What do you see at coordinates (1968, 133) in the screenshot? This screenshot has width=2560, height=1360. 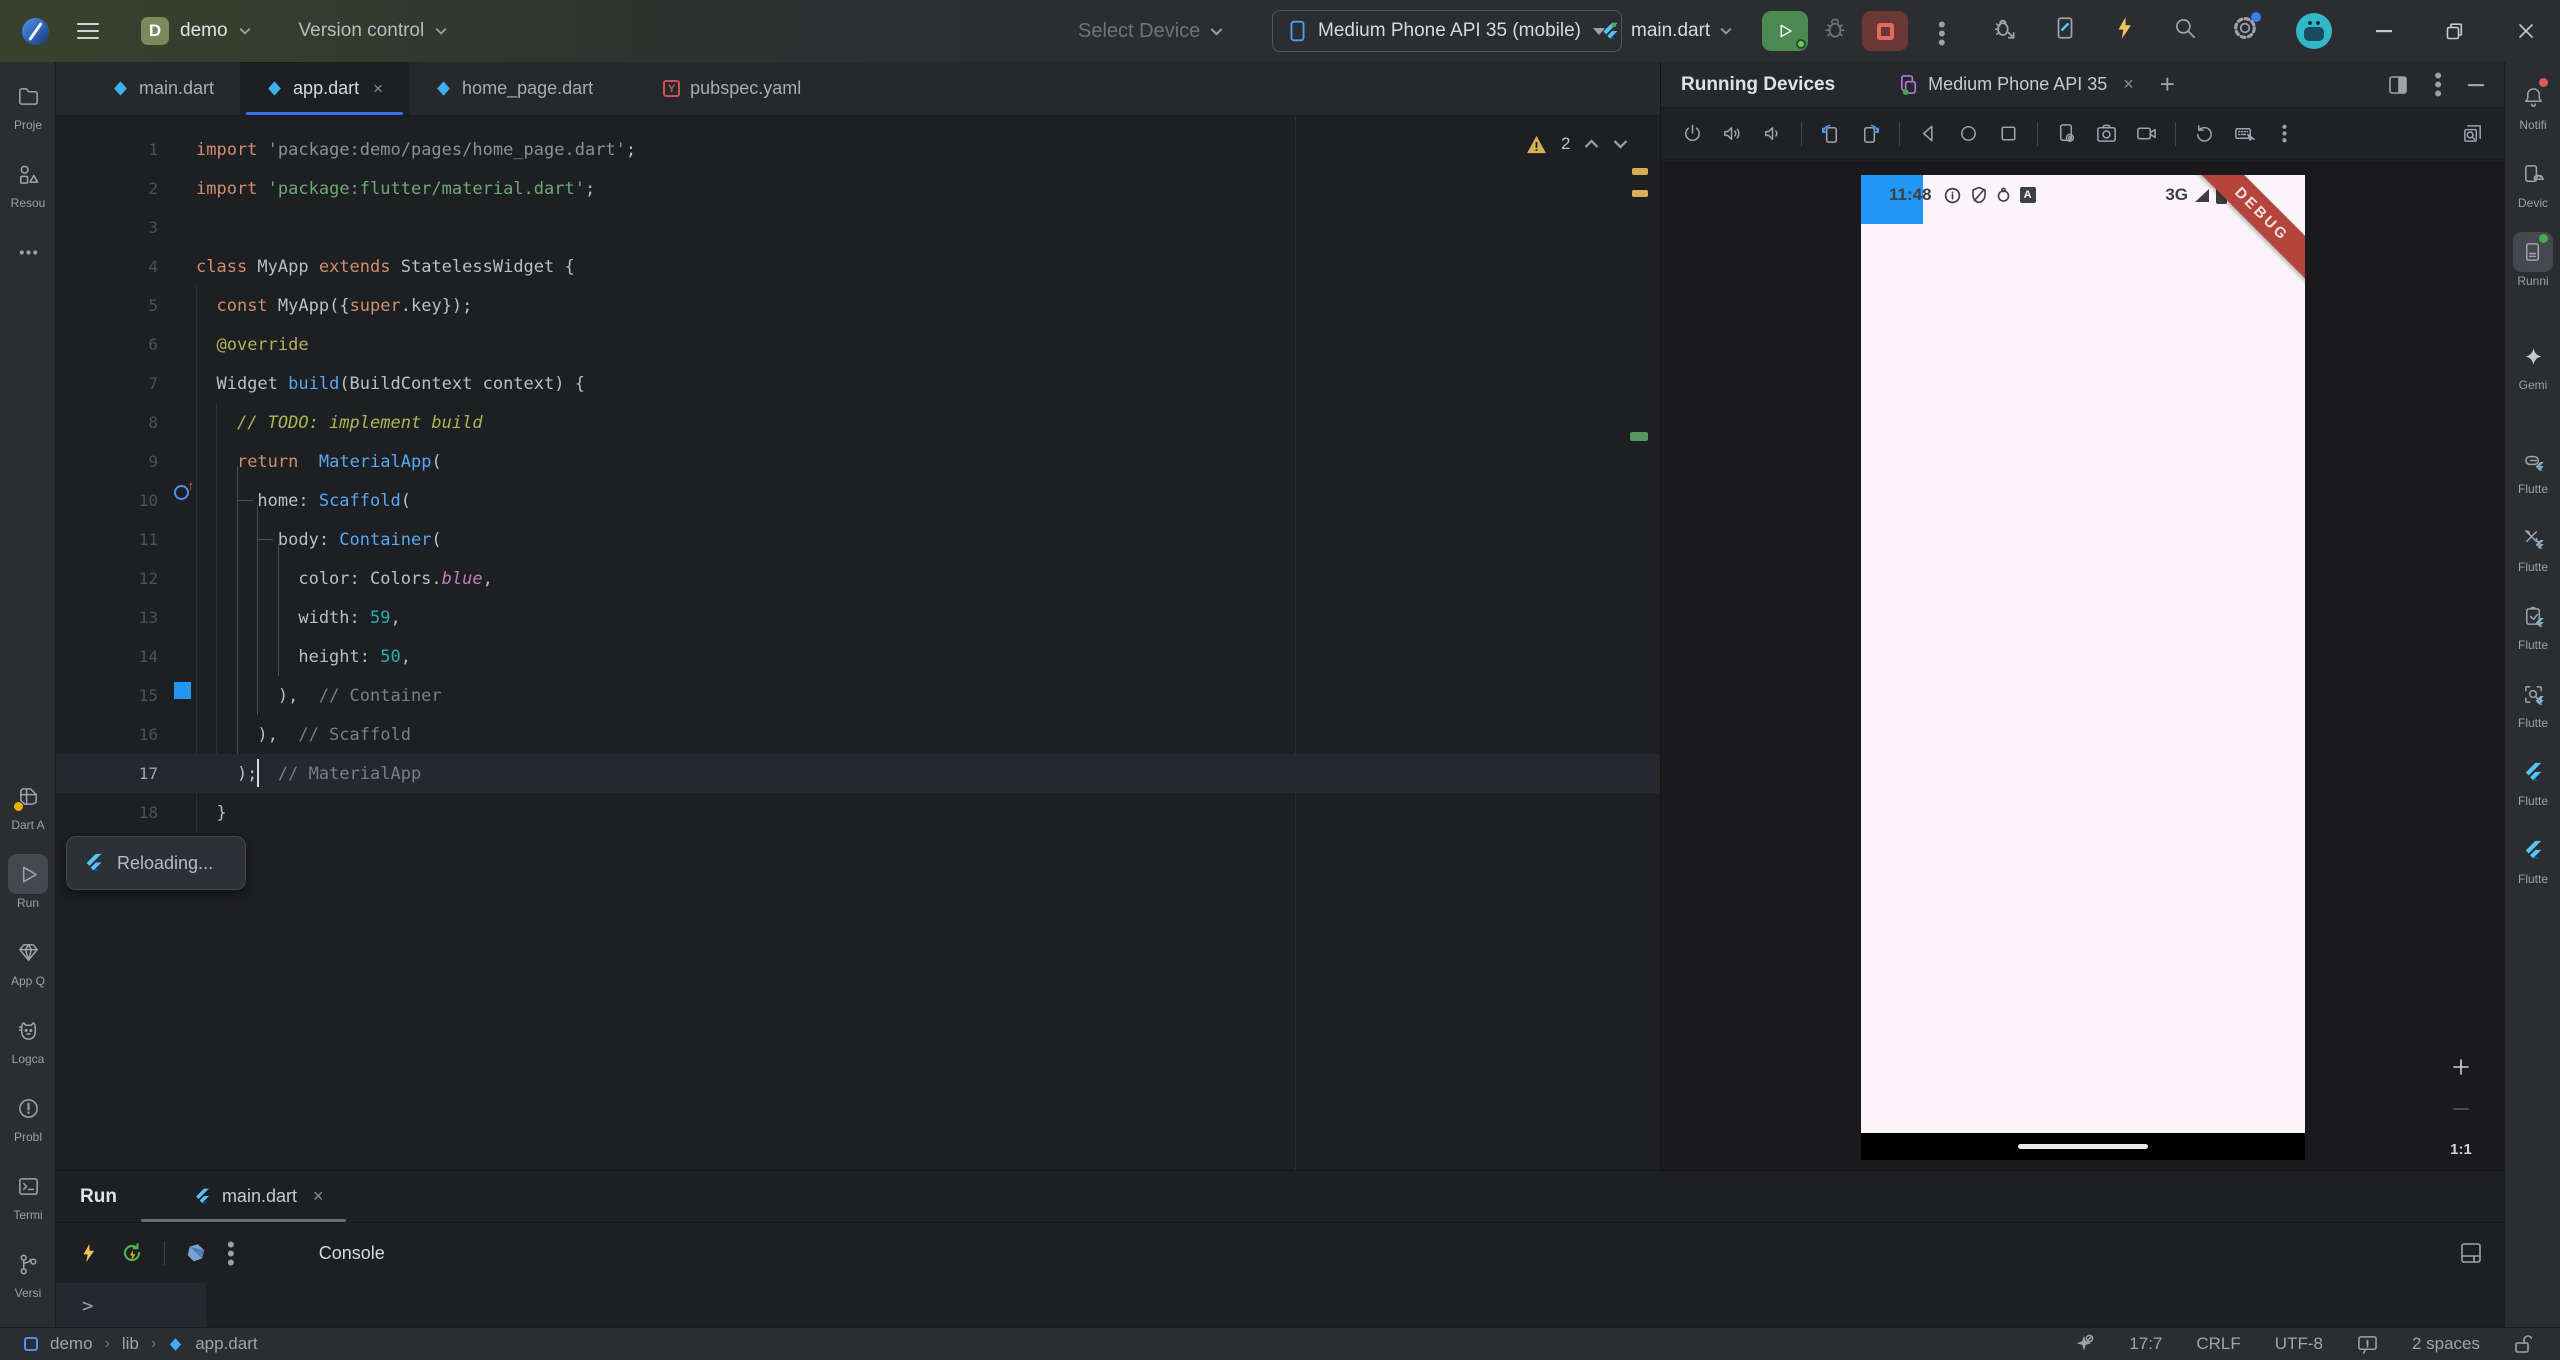 I see `home-icon` at bounding box center [1968, 133].